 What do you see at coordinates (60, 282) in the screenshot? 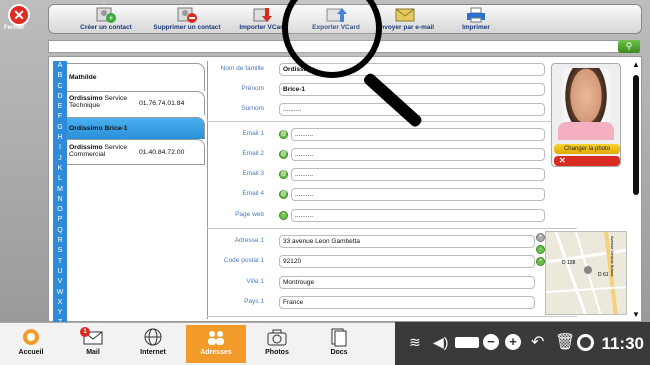
I see `alphabet-letter: V` at bounding box center [60, 282].